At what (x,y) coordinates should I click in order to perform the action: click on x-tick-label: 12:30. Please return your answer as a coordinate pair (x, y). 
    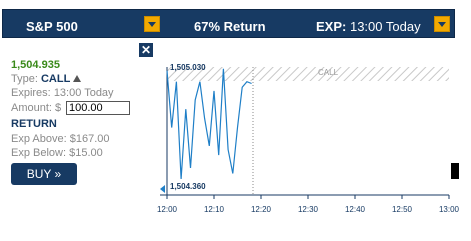
    Looking at the image, I should click on (308, 209).